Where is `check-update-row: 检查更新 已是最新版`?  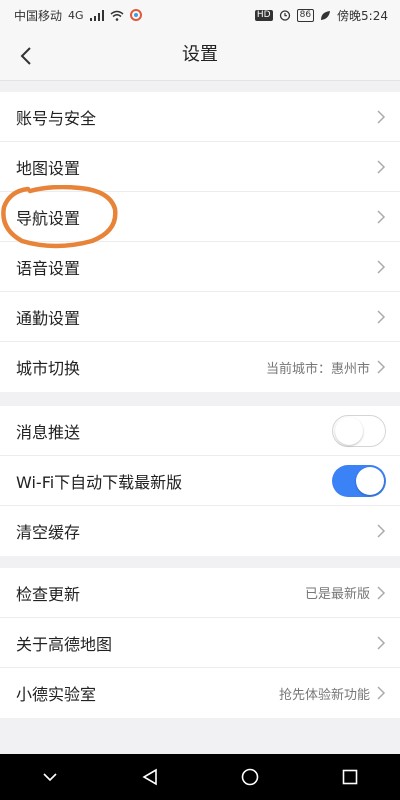 check-update-row: 检查更新 已是最新版 is located at coordinates (200, 593).